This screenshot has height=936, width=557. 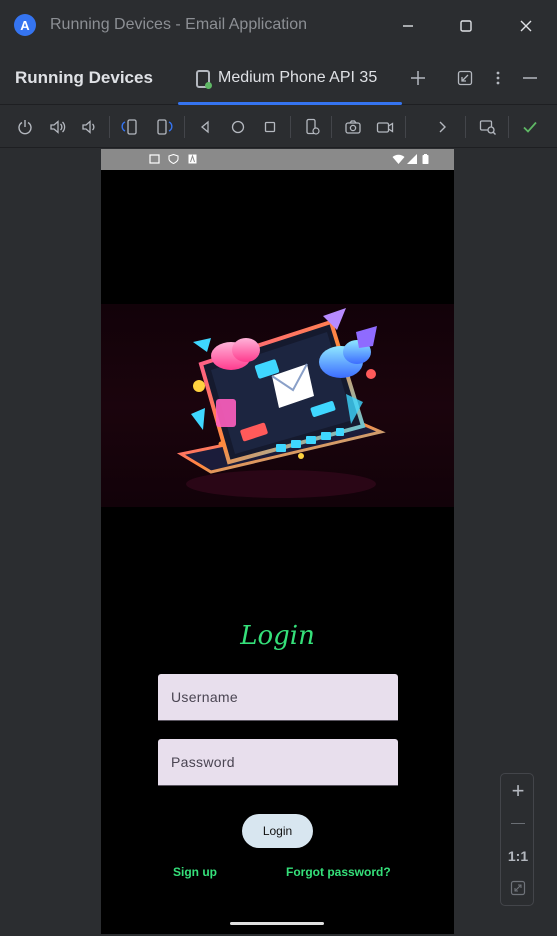 I want to click on emulator-toolbar, so click(x=278, y=127).